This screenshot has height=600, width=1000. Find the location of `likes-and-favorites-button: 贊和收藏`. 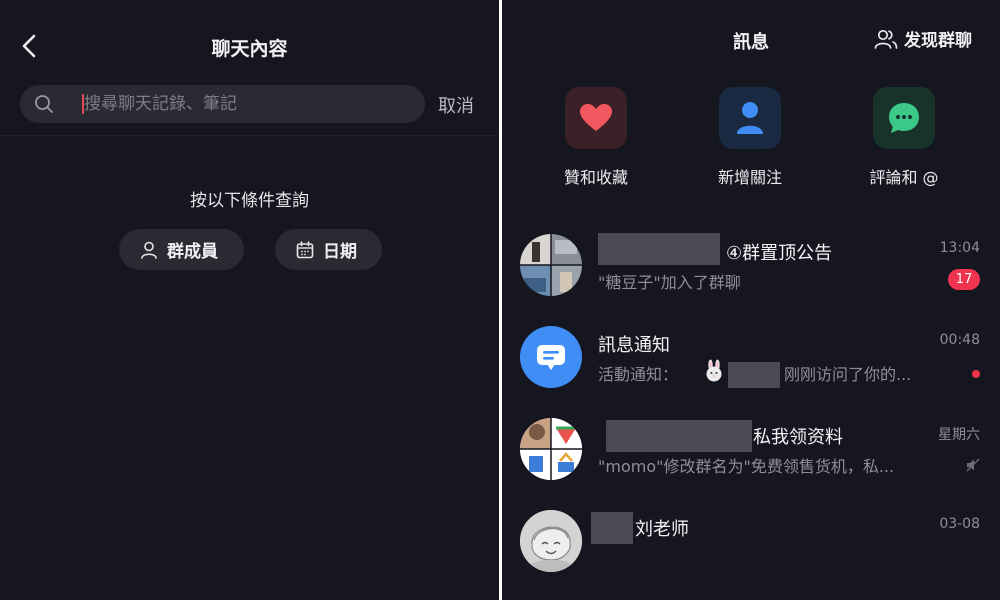

likes-and-favorites-button: 贊和收藏 is located at coordinates (596, 137).